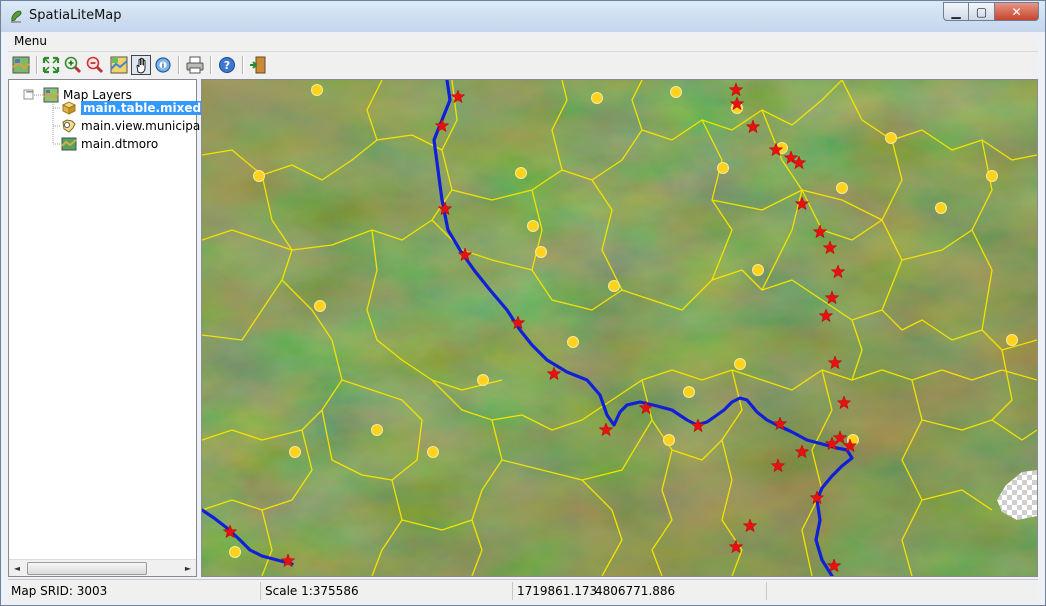  I want to click on minimize-button: ▁, so click(956, 11).